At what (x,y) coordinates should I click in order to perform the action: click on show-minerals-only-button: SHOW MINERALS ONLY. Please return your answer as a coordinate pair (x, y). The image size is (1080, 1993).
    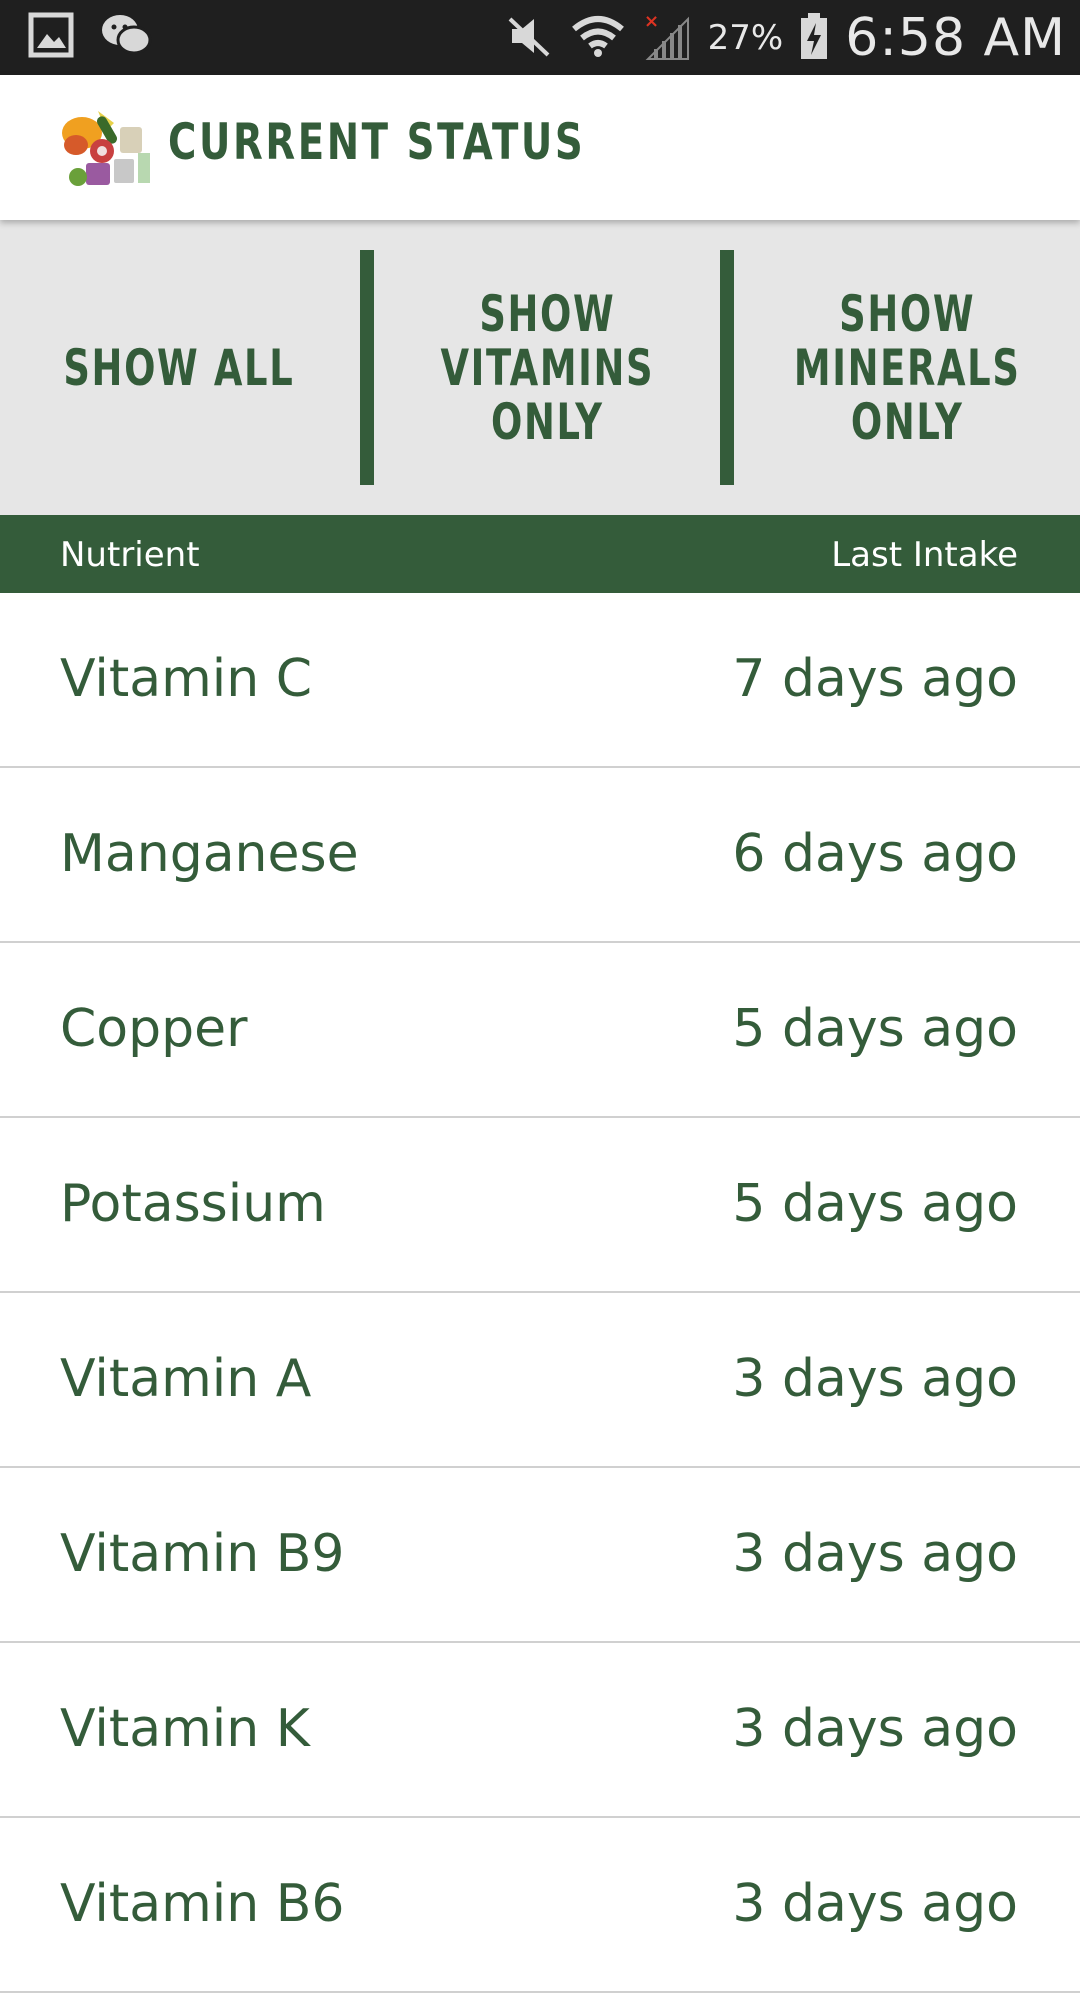
    Looking at the image, I should click on (907, 367).